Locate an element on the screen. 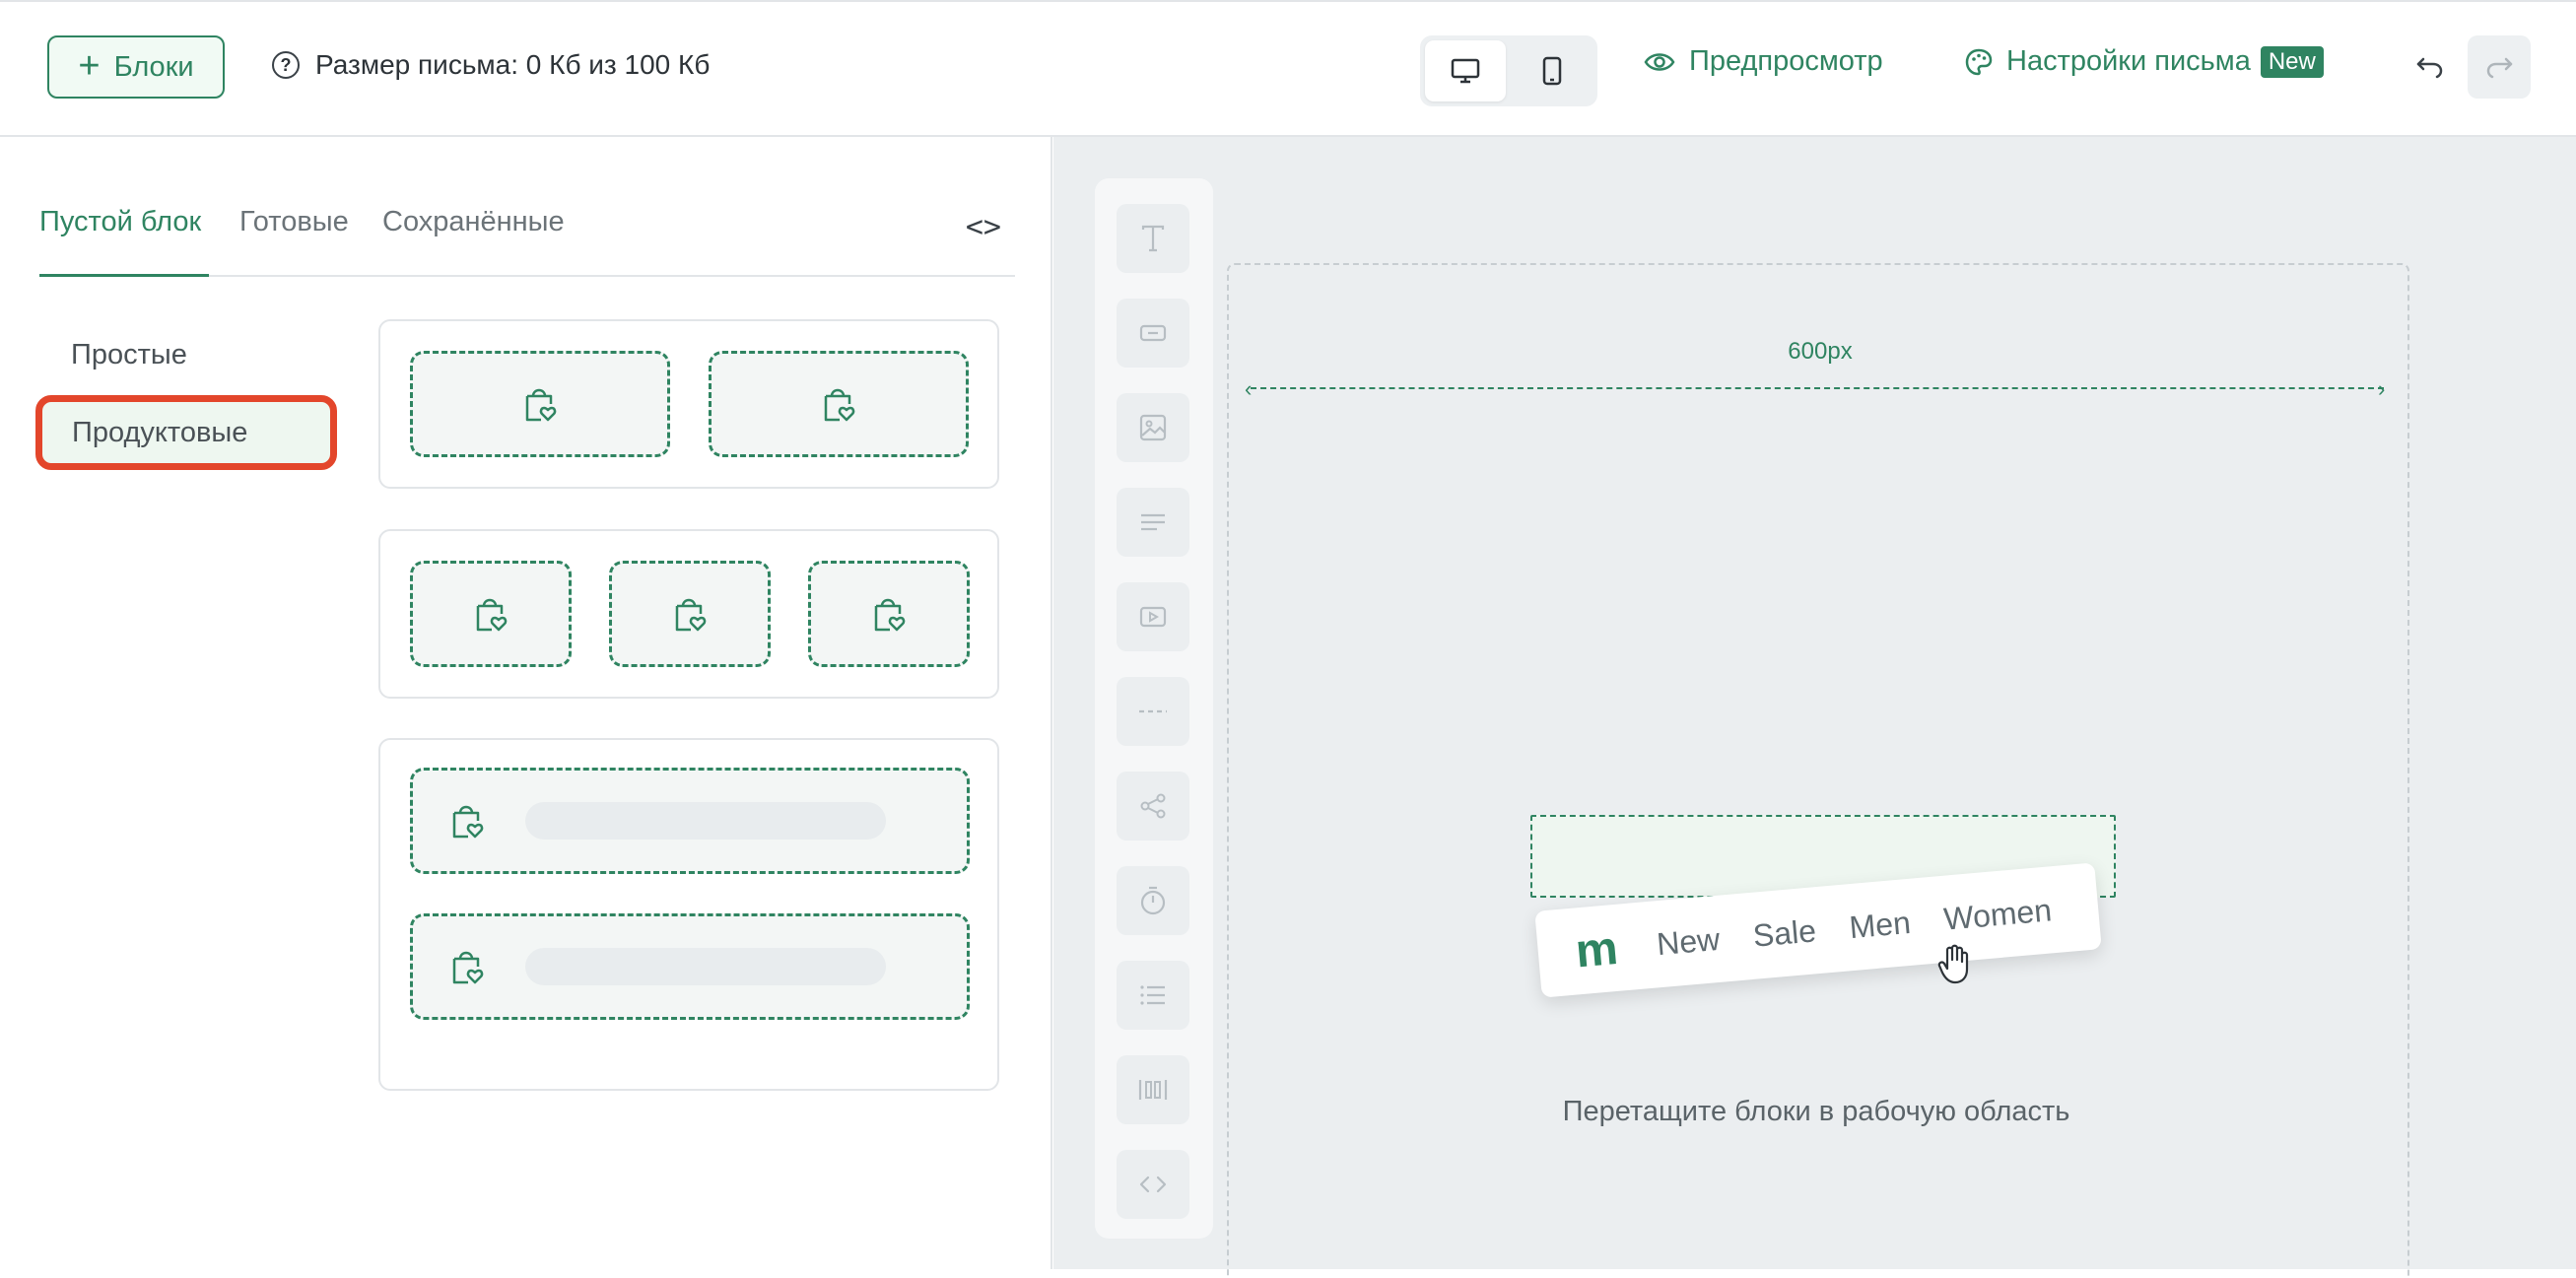 The height and width of the screenshot is (1278, 2576). category-product-label: Продуктовые is located at coordinates (160, 432).